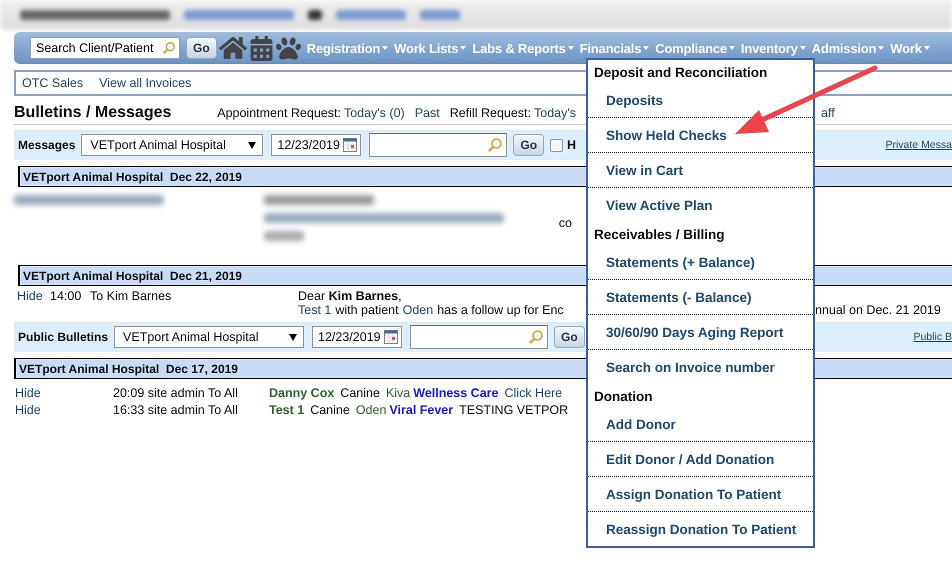  I want to click on client-name: Test 1, so click(286, 410).